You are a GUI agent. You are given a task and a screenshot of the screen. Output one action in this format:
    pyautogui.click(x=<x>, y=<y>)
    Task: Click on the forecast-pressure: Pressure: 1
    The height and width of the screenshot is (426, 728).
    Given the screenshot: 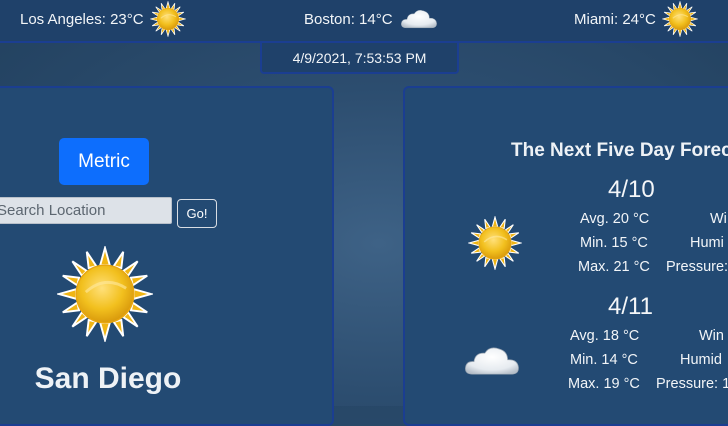 What is the action you would take?
    pyautogui.click(x=692, y=384)
    